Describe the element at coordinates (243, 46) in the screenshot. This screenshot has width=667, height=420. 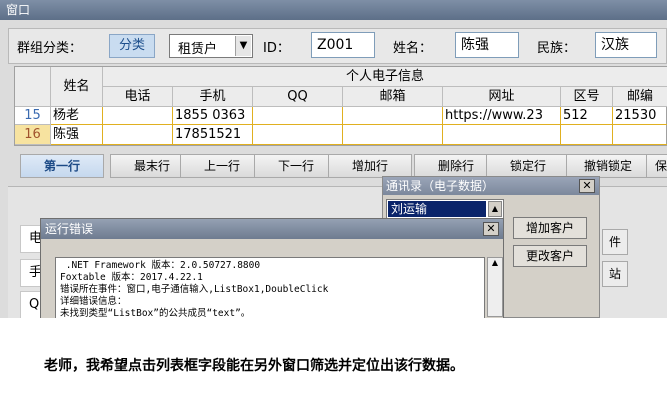
I see `chevron-down-icon: ▼` at that location.